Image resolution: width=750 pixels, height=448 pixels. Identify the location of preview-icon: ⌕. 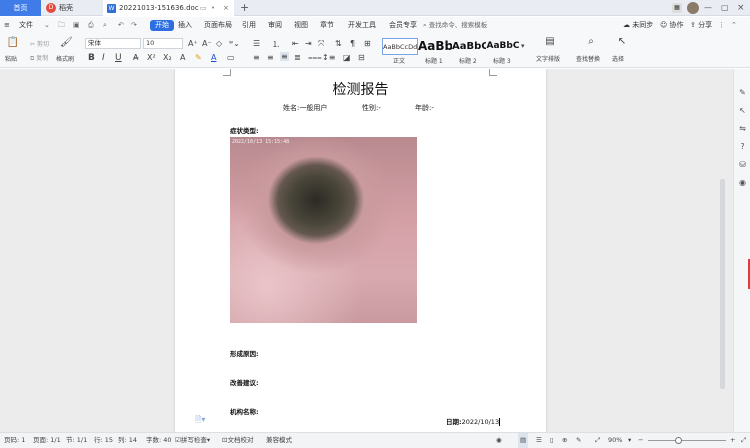
(105, 25).